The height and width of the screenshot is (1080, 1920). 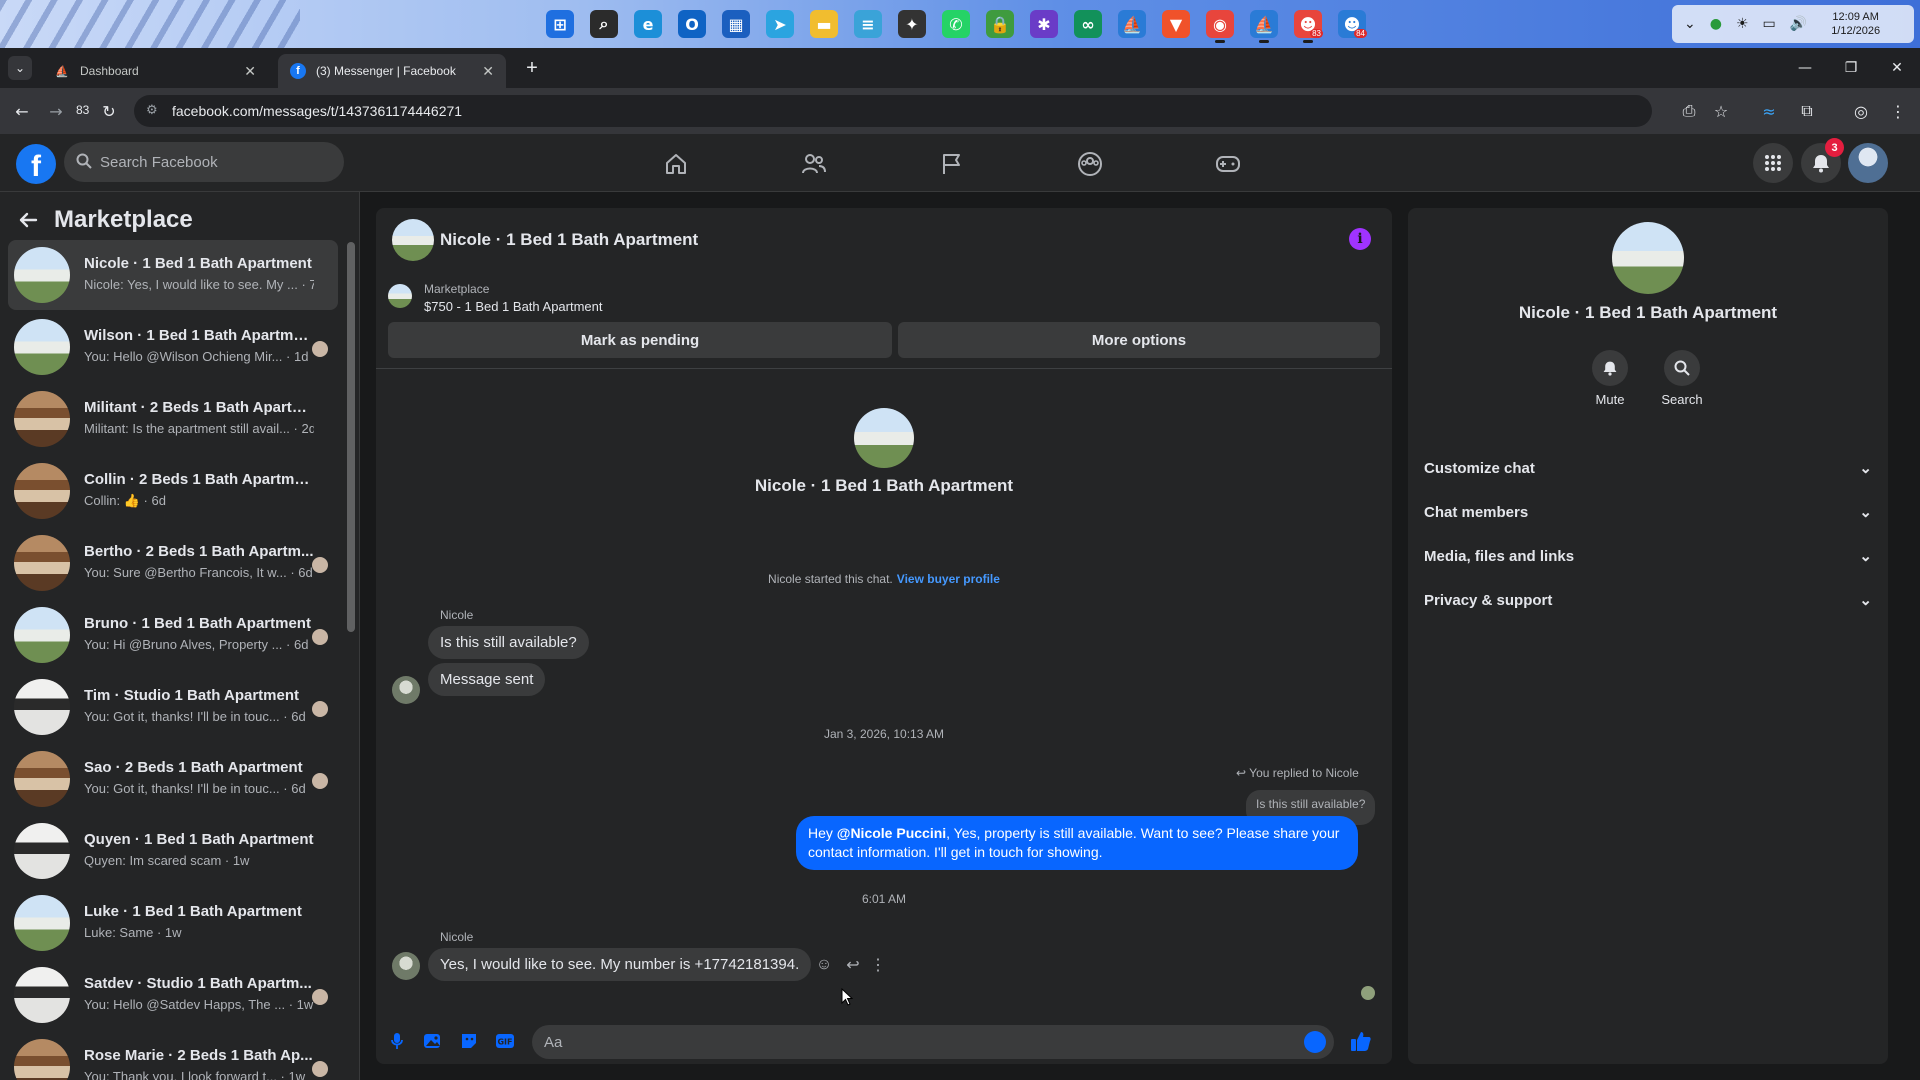 What do you see at coordinates (952, 164) in the screenshot?
I see `nav-pages` at bounding box center [952, 164].